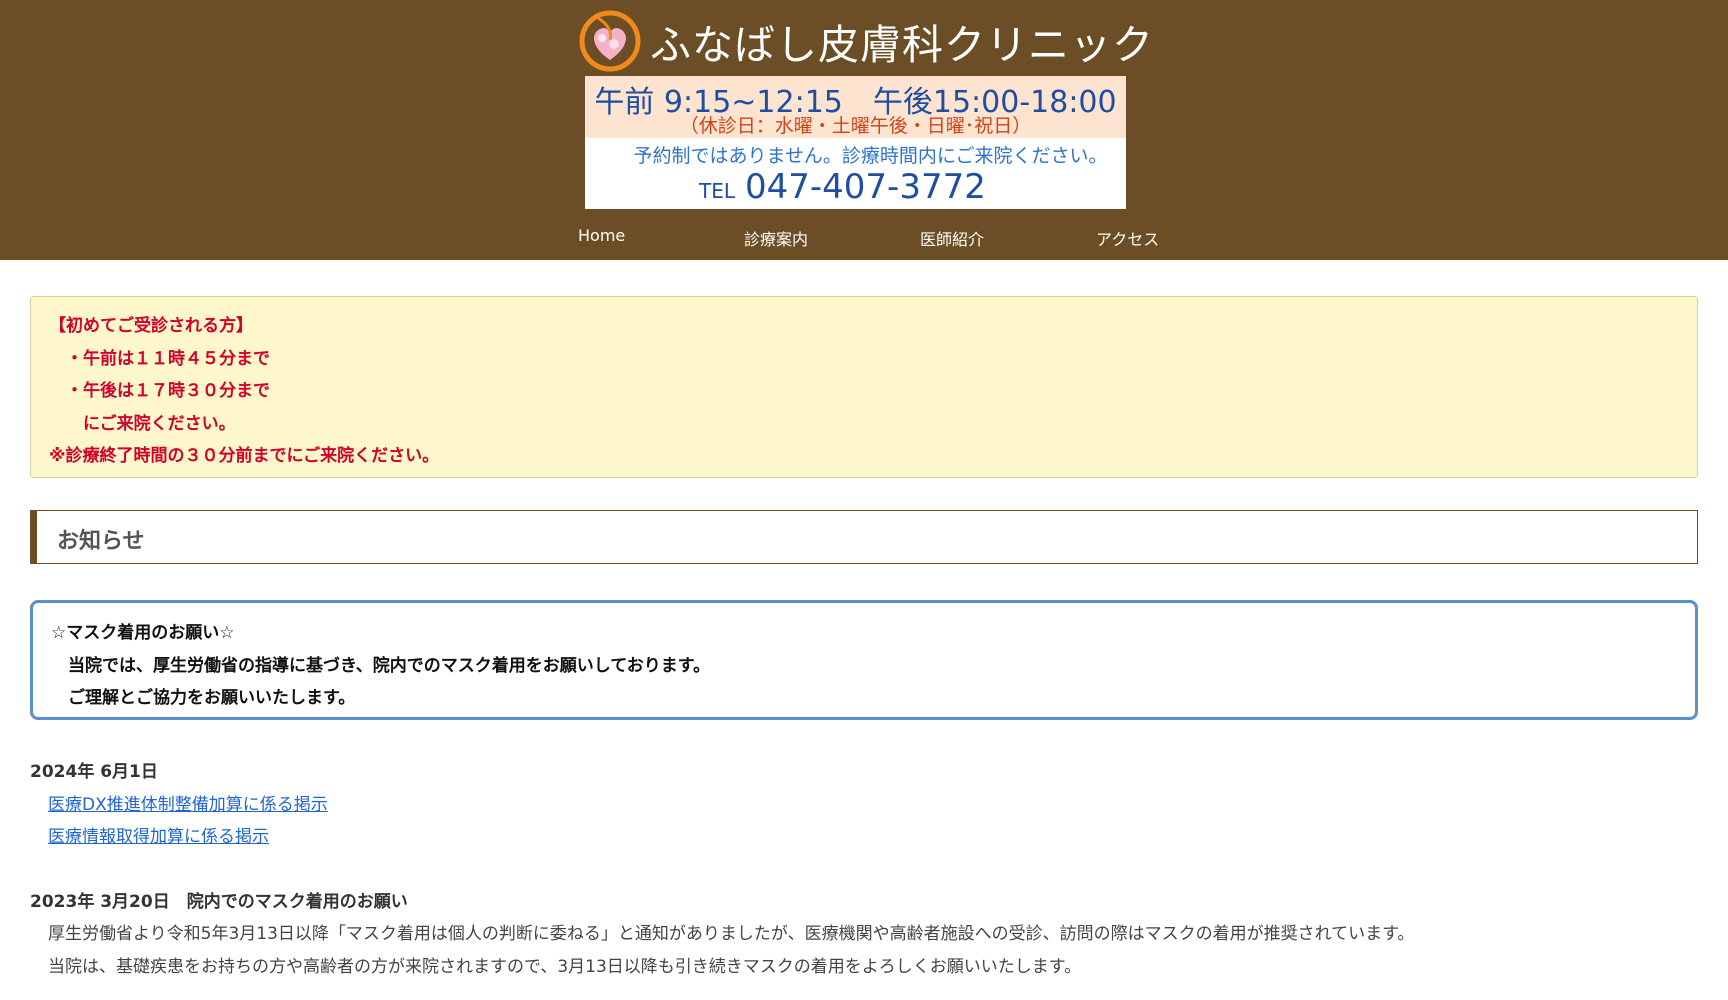 The image size is (1728, 1000). Describe the element at coordinates (94, 772) in the screenshot. I see `news-date: 2024年 6月1日` at that location.